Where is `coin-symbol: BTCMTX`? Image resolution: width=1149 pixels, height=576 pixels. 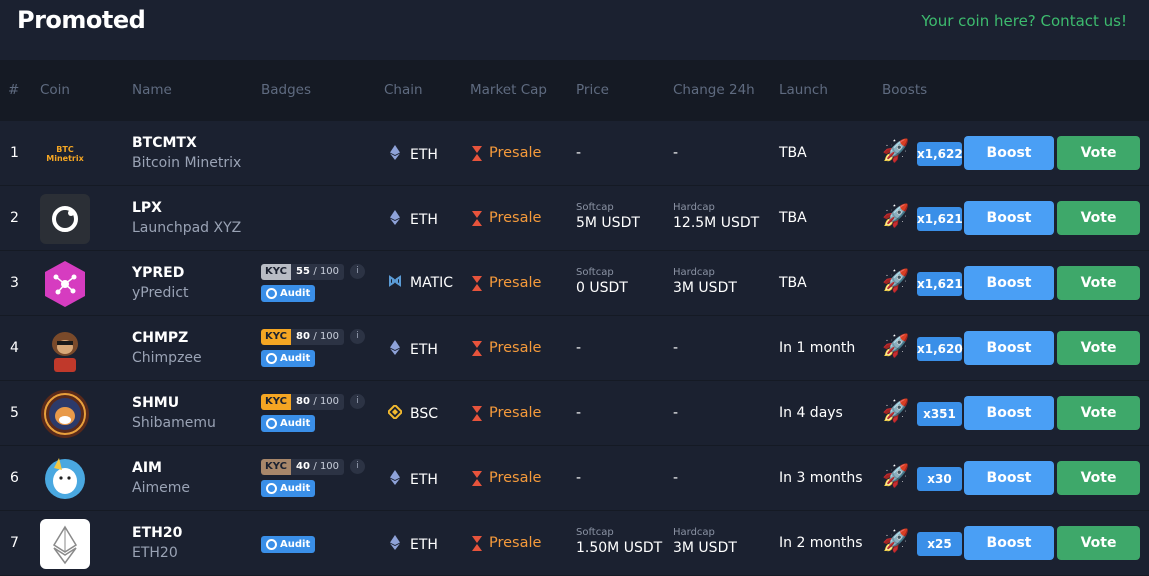 coin-symbol: BTCMTX is located at coordinates (164, 143).